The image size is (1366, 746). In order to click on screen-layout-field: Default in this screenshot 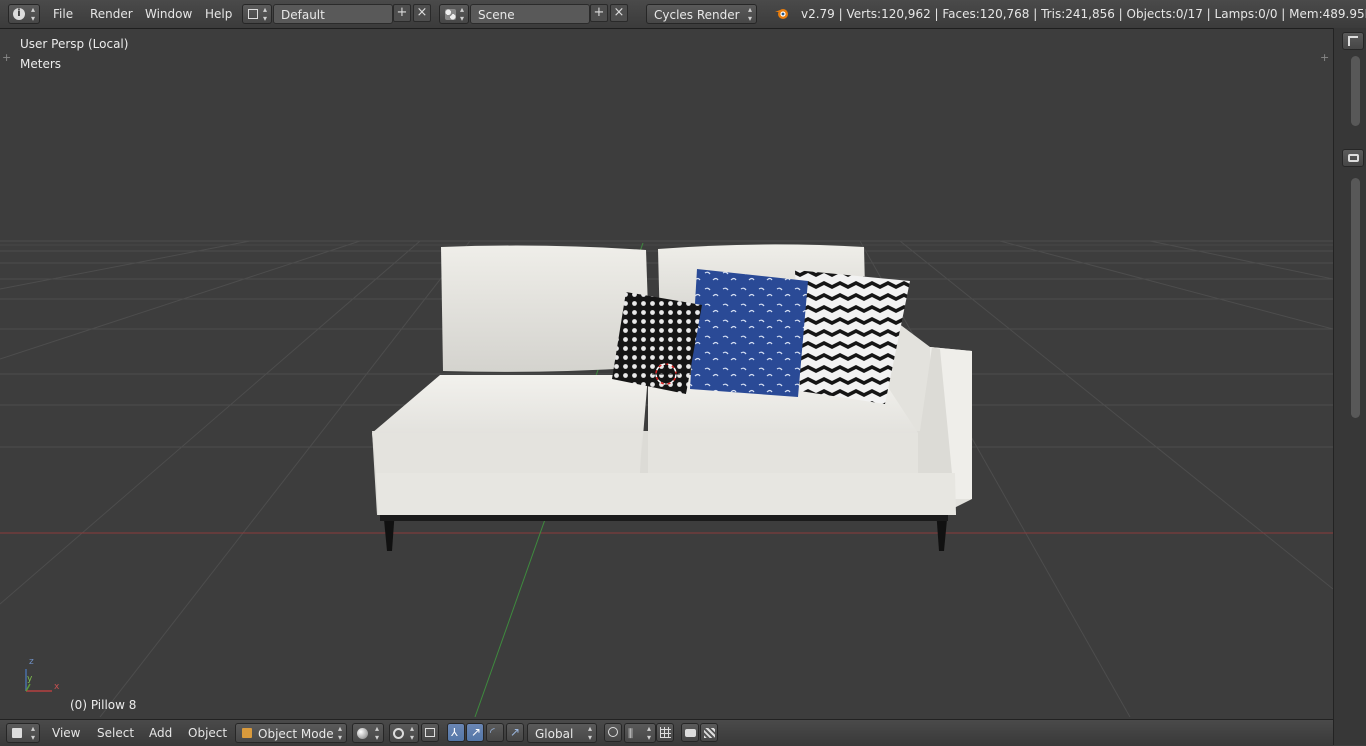, I will do `click(333, 14)`.